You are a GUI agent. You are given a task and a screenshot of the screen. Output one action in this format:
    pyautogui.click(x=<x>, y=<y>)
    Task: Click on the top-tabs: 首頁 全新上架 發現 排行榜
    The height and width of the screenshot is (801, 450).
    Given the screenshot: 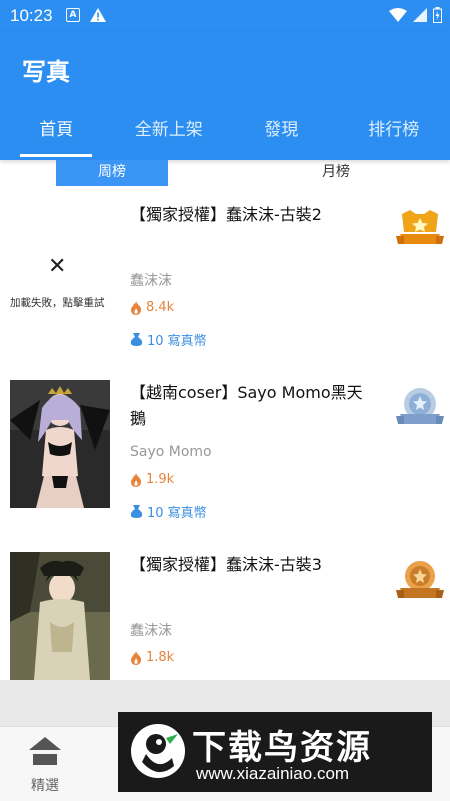 What is the action you would take?
    pyautogui.click(x=225, y=134)
    